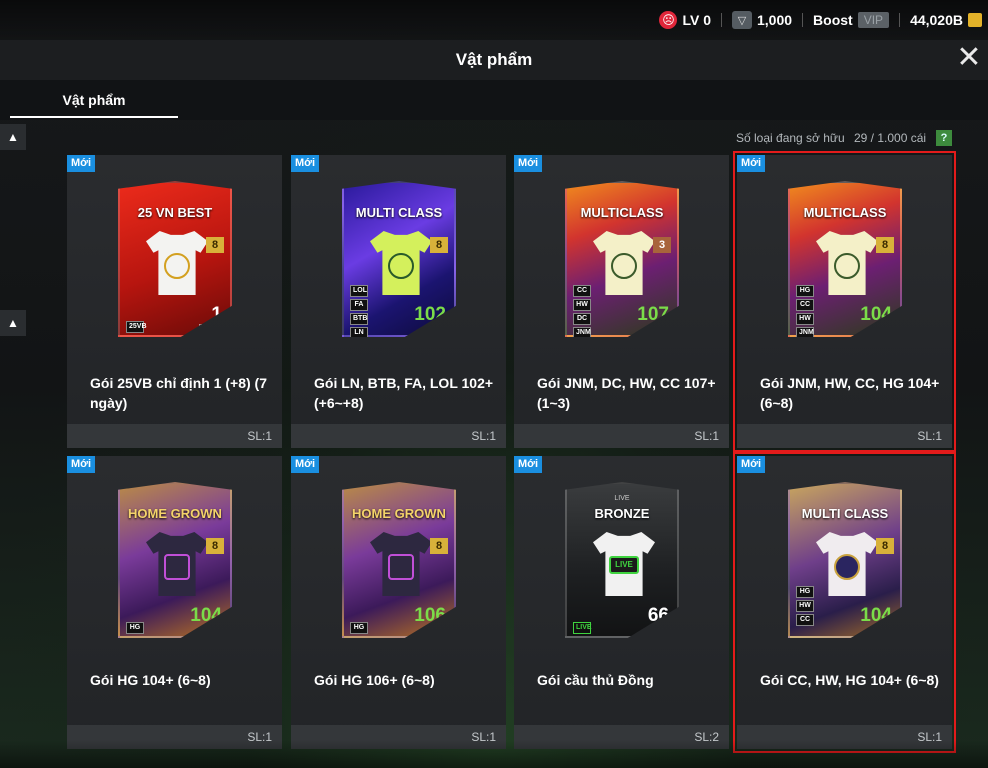  I want to click on tab-bar: Vật phẩm, so click(494, 100).